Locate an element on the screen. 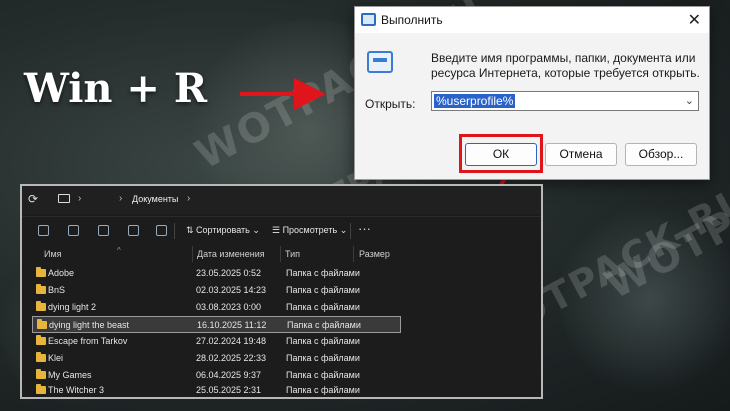 Image resolution: width=730 pixels, height=411 pixels. file-date: 16.10.2025 11:12 is located at coordinates (232, 325).